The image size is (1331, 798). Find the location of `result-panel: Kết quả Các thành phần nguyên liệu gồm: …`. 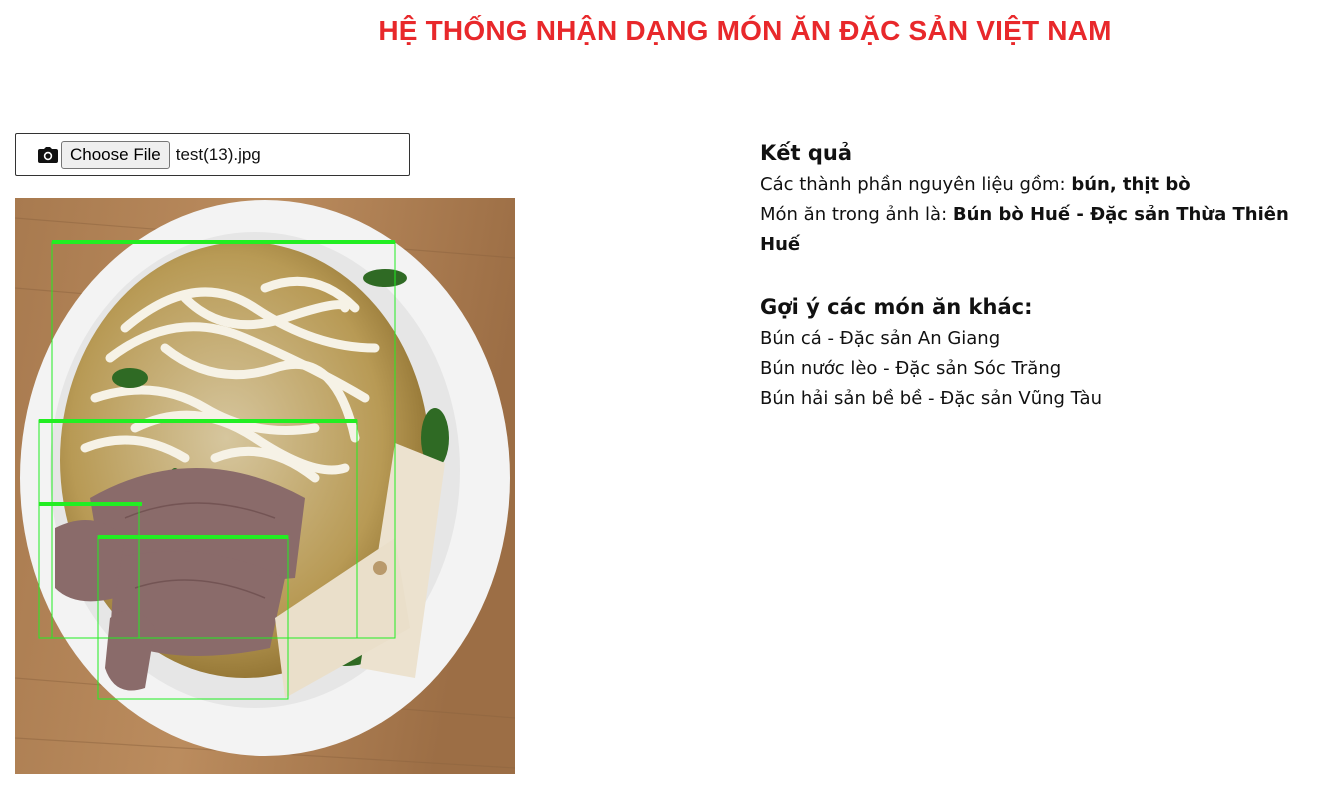

result-panel: Kết quả Các thành phần nguyên liệu gồm: … is located at coordinates (1040, 200).